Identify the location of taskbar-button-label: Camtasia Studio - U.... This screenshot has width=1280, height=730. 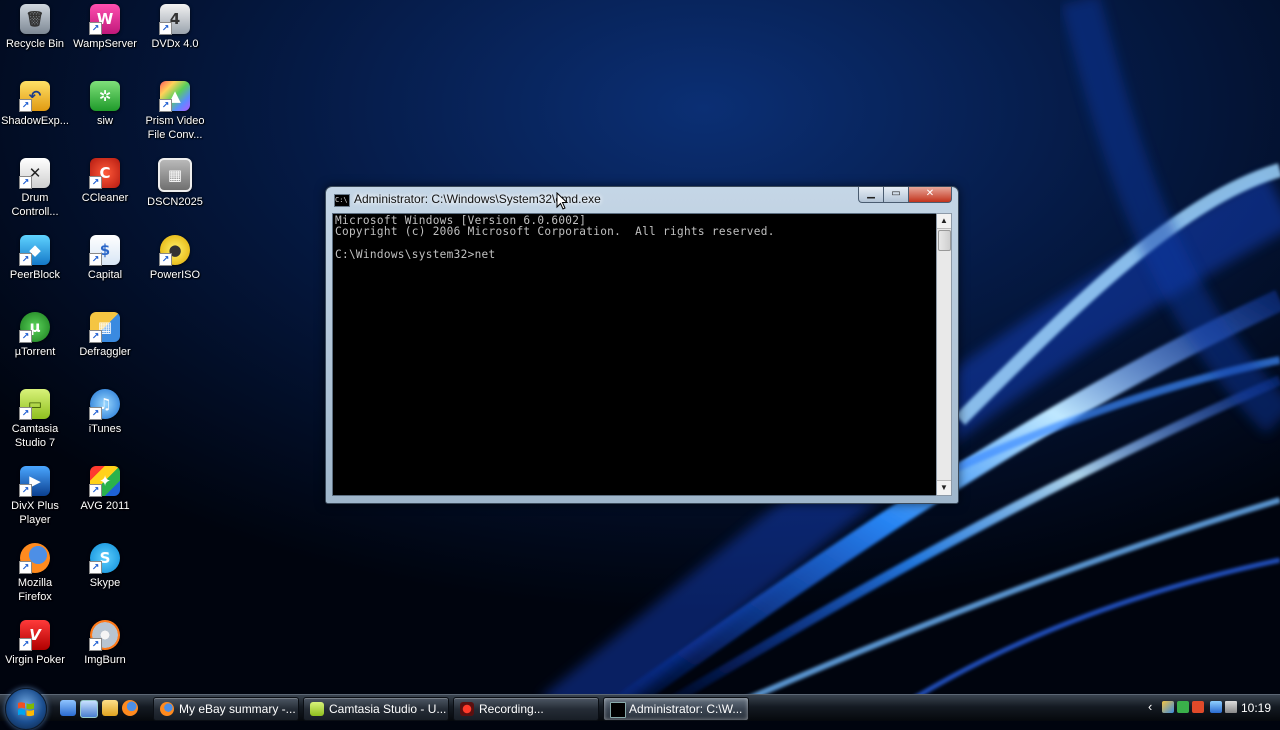
(388, 709).